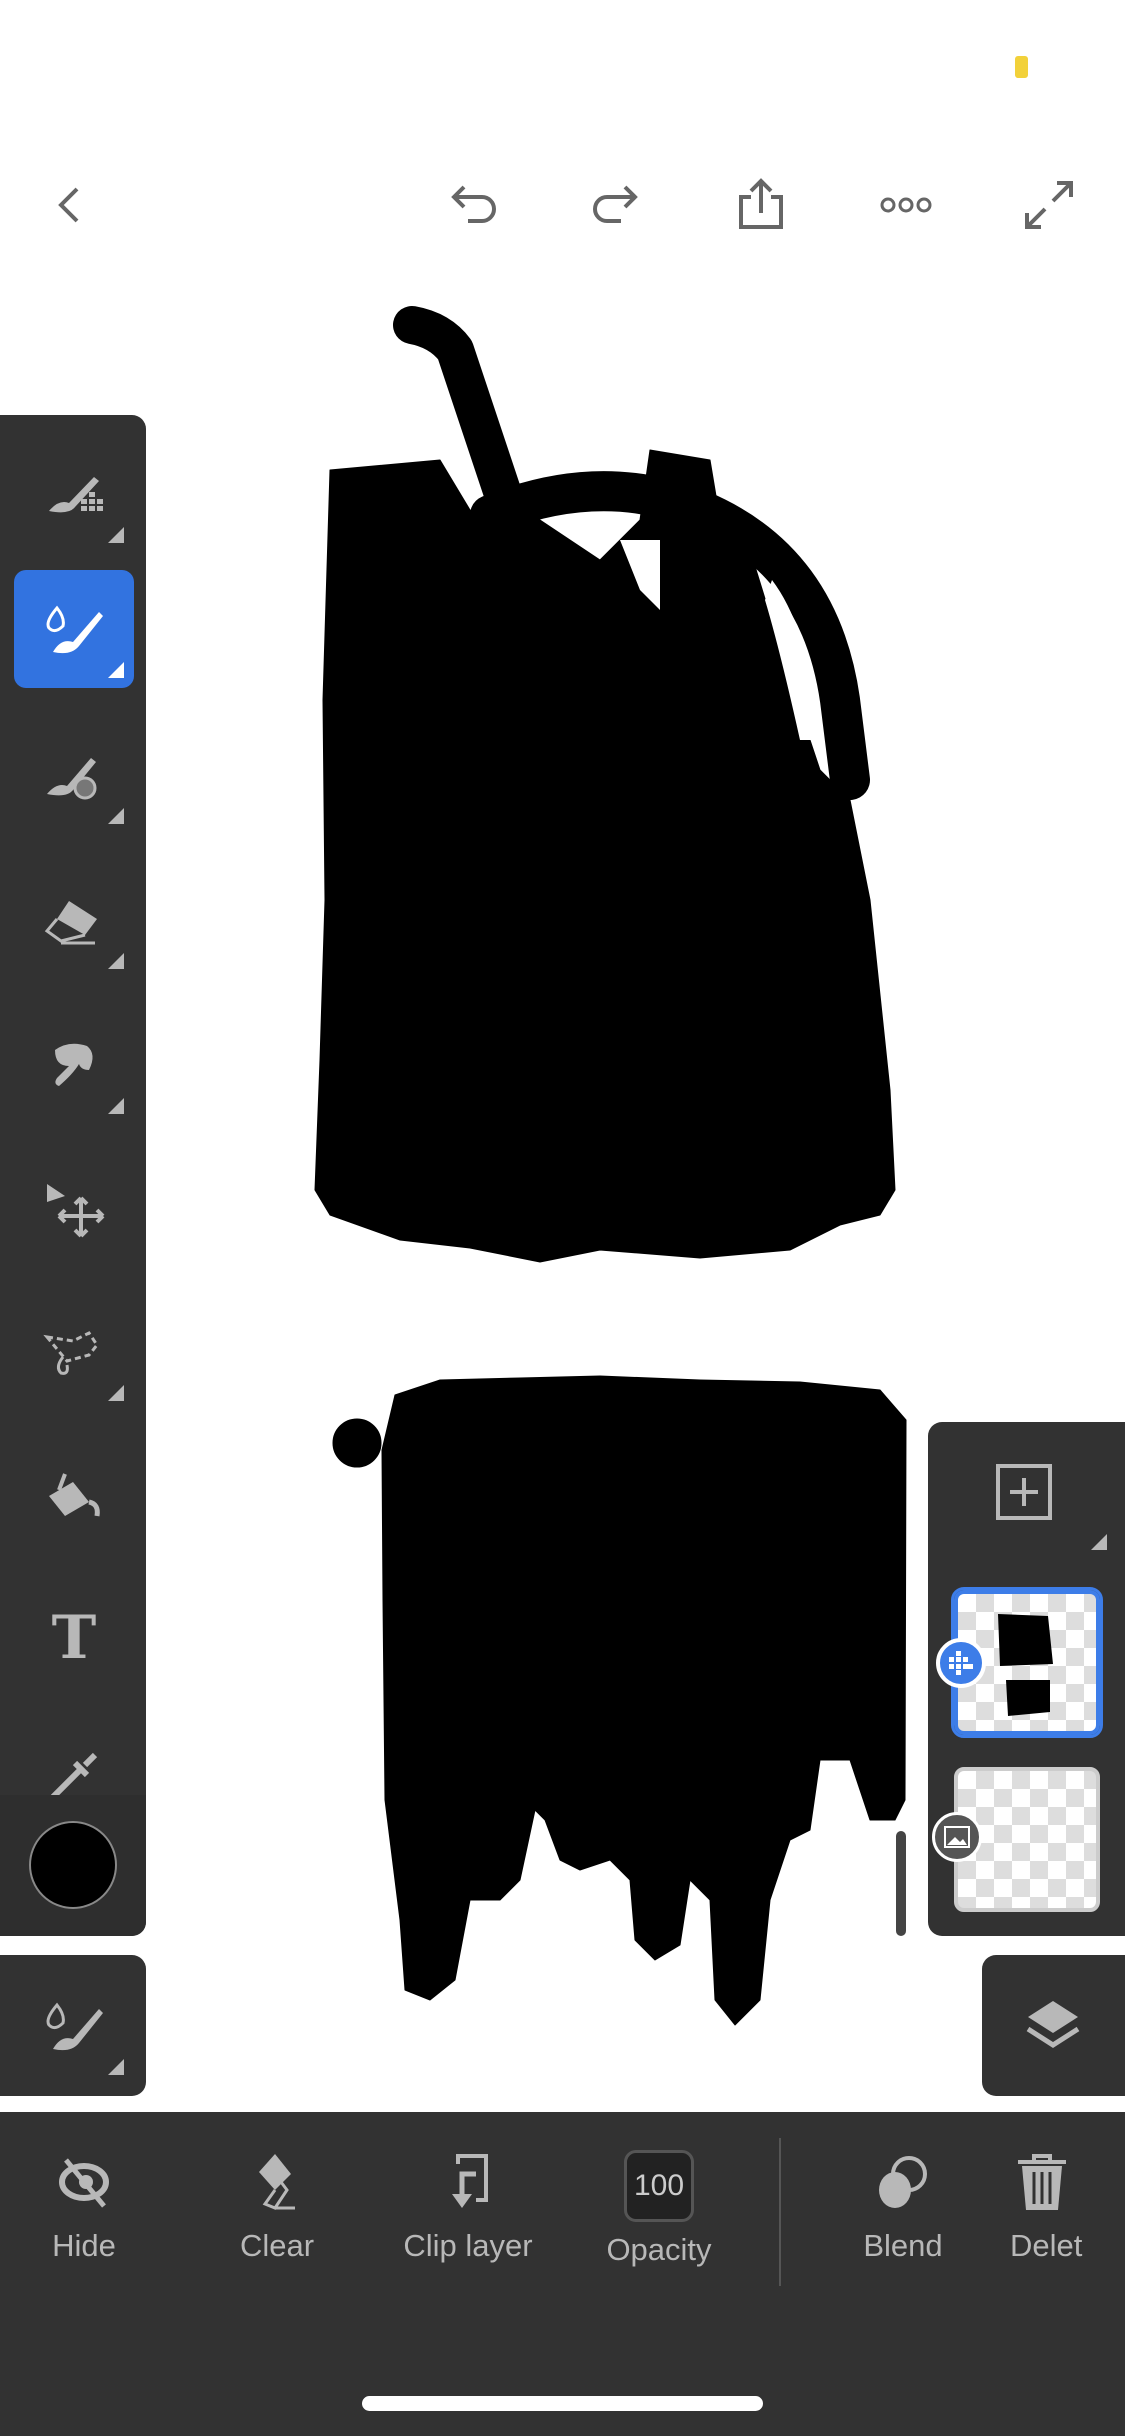 The height and width of the screenshot is (2436, 1125). I want to click on layers-panel, so click(1026, 1679).